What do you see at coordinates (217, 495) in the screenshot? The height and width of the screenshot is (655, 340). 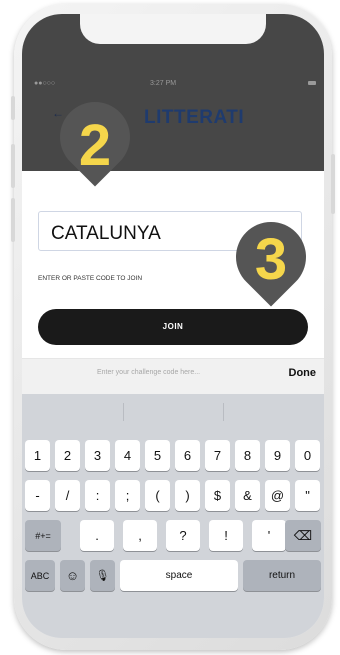 I see `key-dollar: $` at bounding box center [217, 495].